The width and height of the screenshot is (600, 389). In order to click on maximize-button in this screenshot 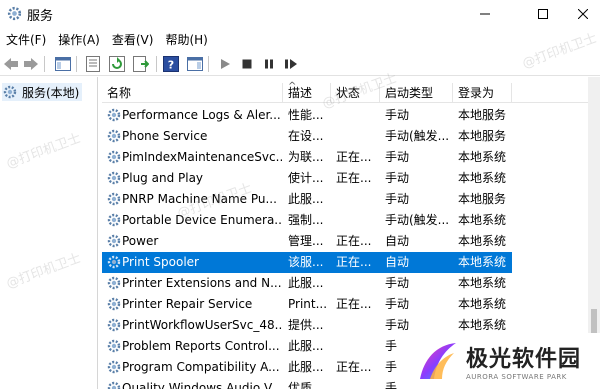, I will do `click(543, 14)`.